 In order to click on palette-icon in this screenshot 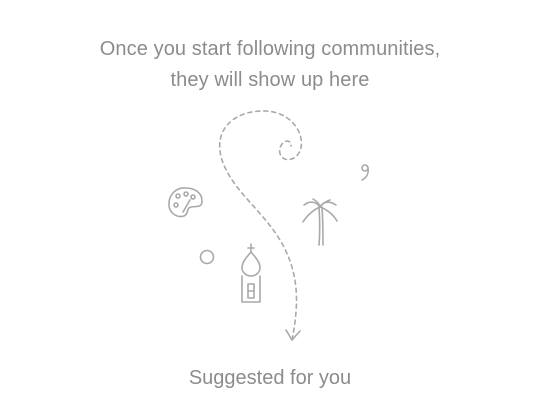, I will do `click(185, 202)`.